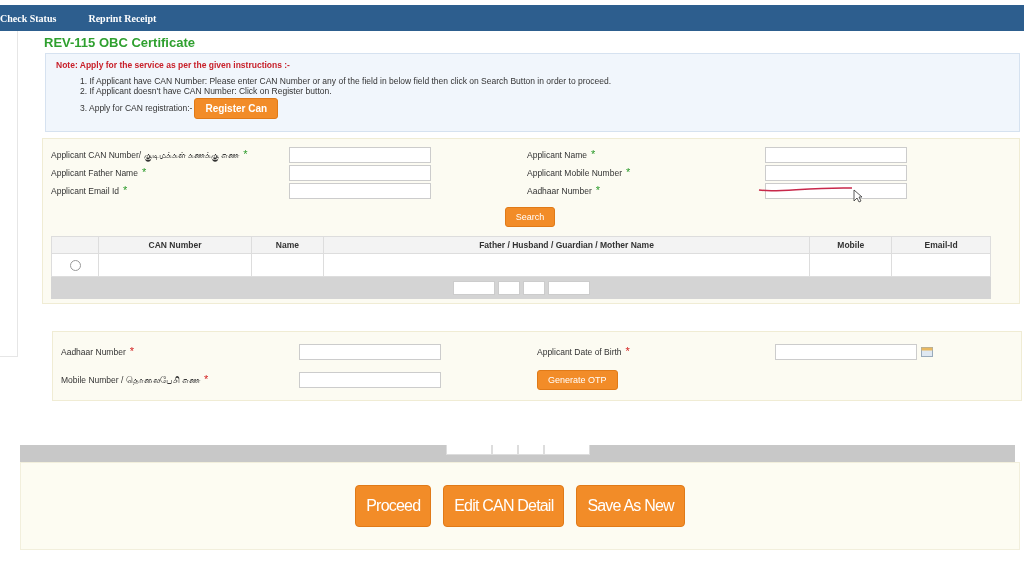 The image size is (1024, 576). I want to click on search-button: Search, so click(530, 217).